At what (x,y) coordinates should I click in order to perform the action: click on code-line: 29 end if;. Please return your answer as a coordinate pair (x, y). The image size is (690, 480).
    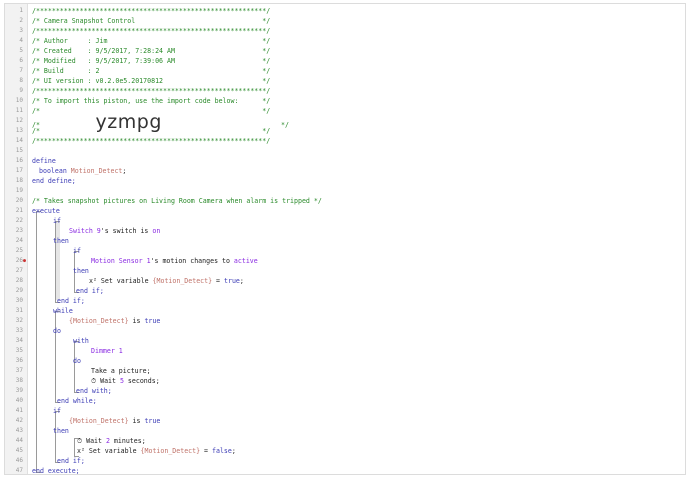
    Looking at the image, I should click on (345, 291).